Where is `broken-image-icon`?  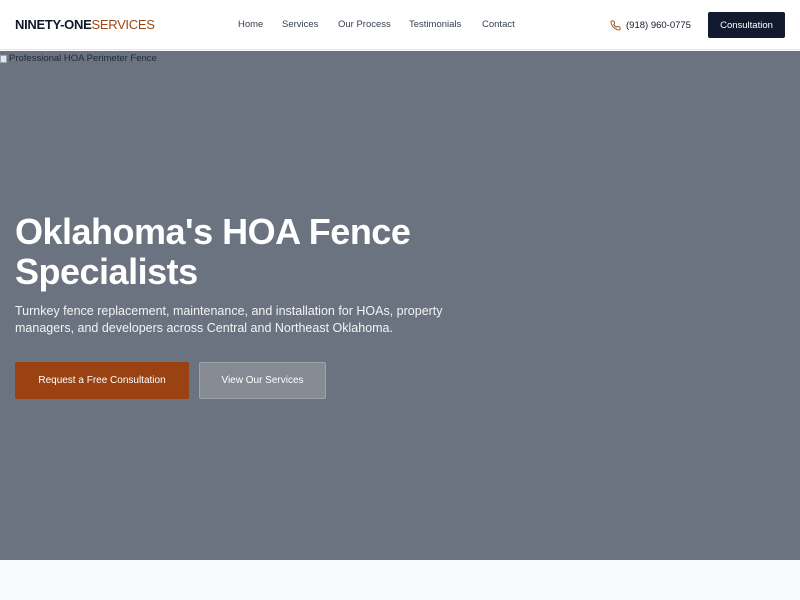
broken-image-icon is located at coordinates (3, 58).